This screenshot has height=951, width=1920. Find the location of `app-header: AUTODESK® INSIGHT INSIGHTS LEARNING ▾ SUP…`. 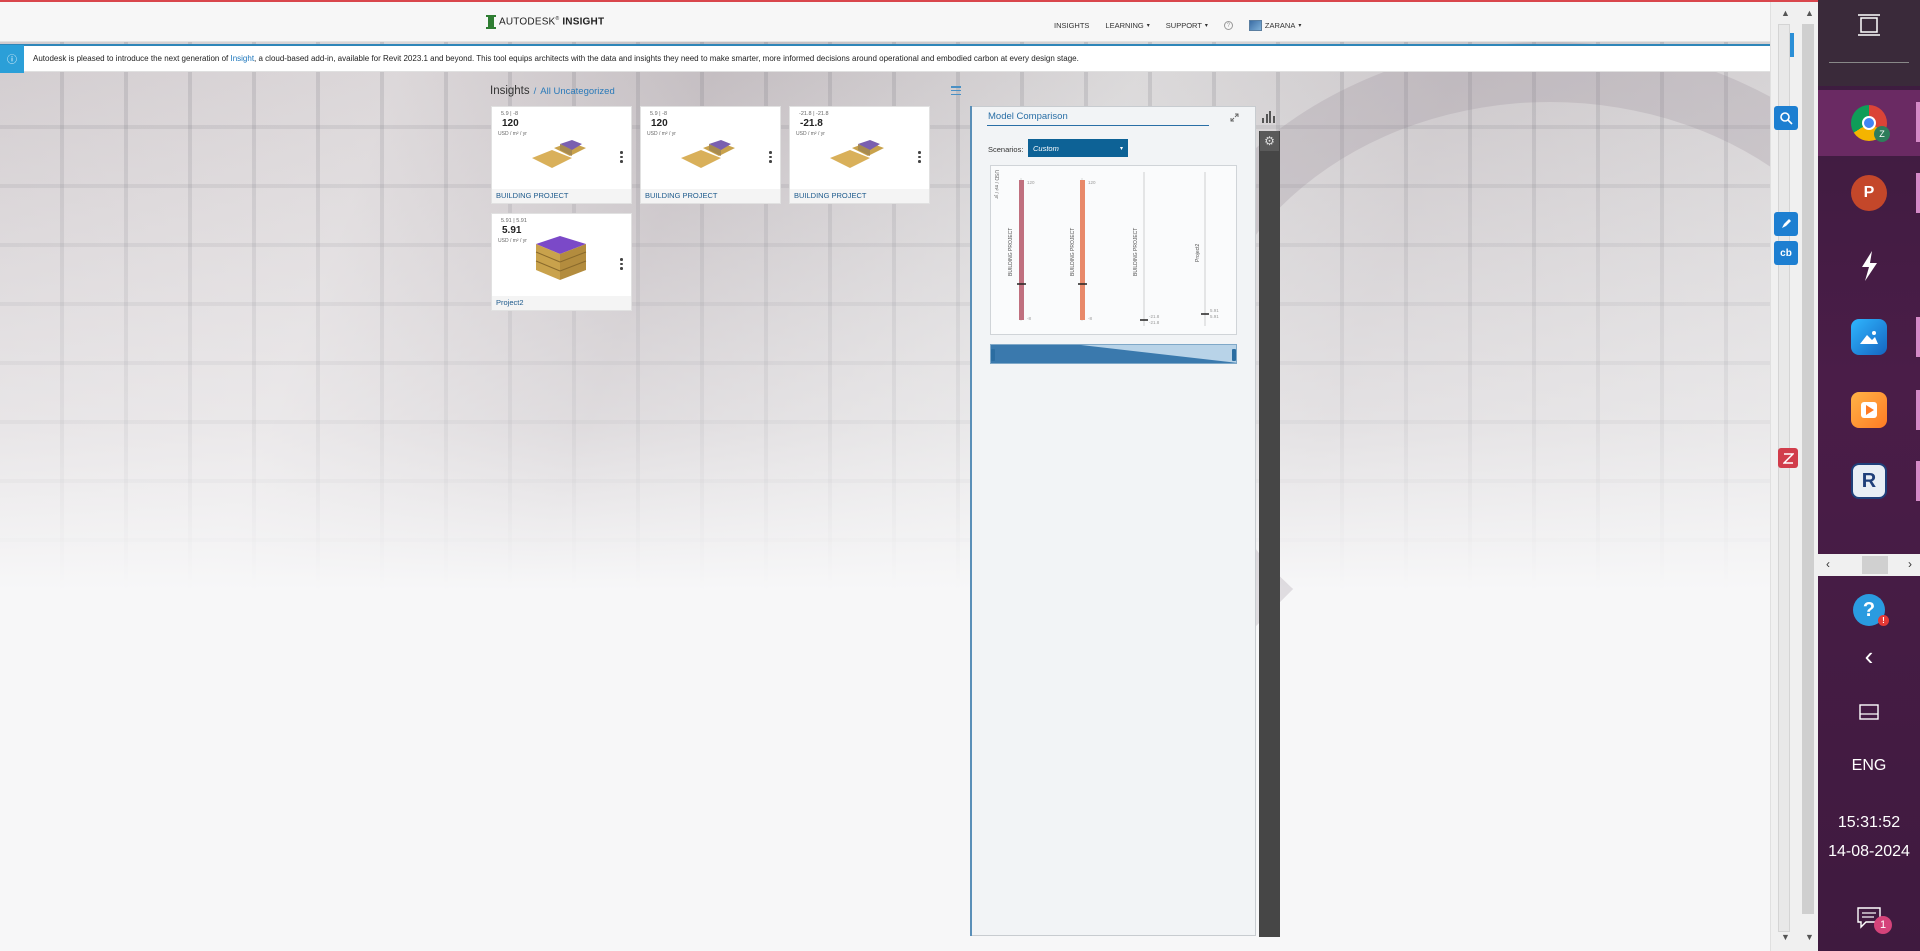

app-header: AUTODESK® INSIGHT INSIGHTS LEARNING ▾ SUP… is located at coordinates (885, 22).